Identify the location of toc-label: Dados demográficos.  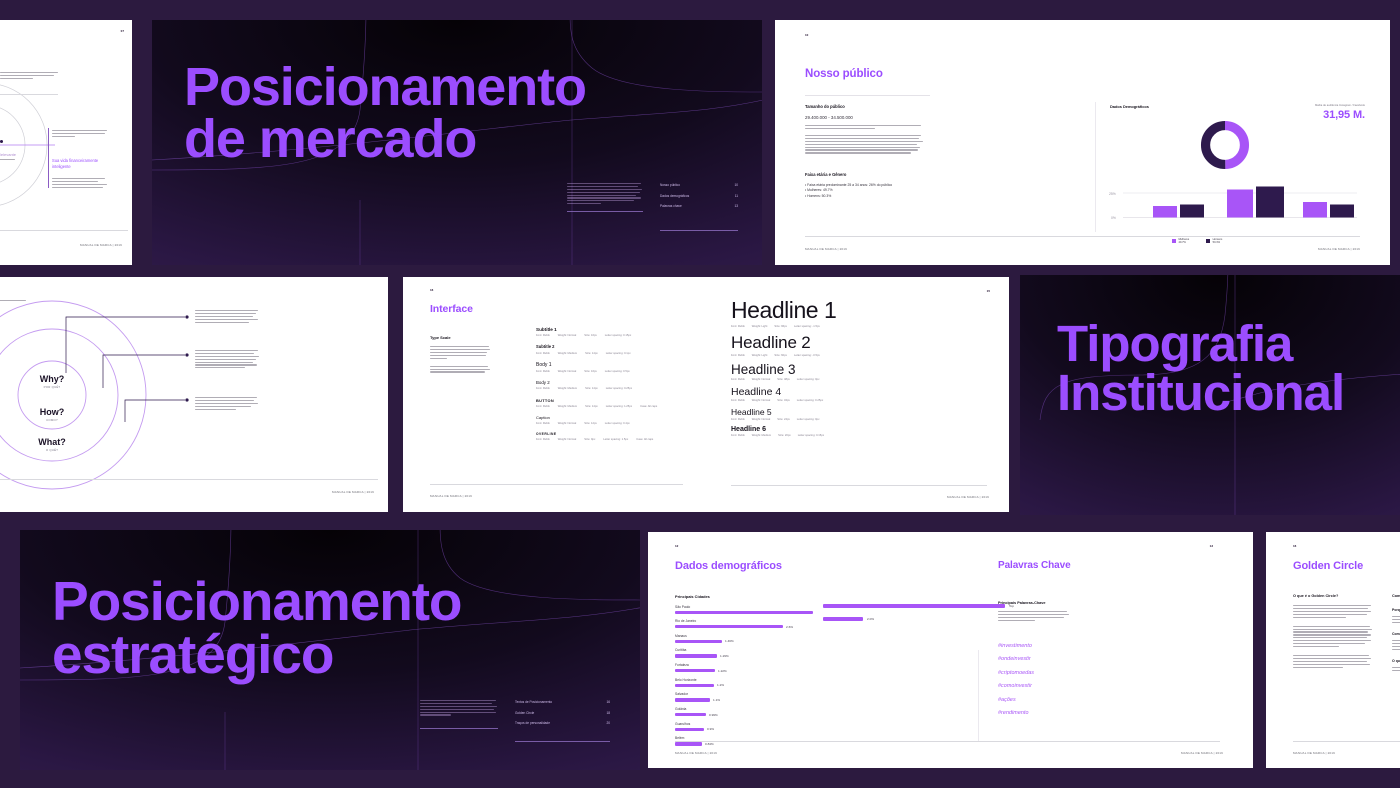
(675, 195).